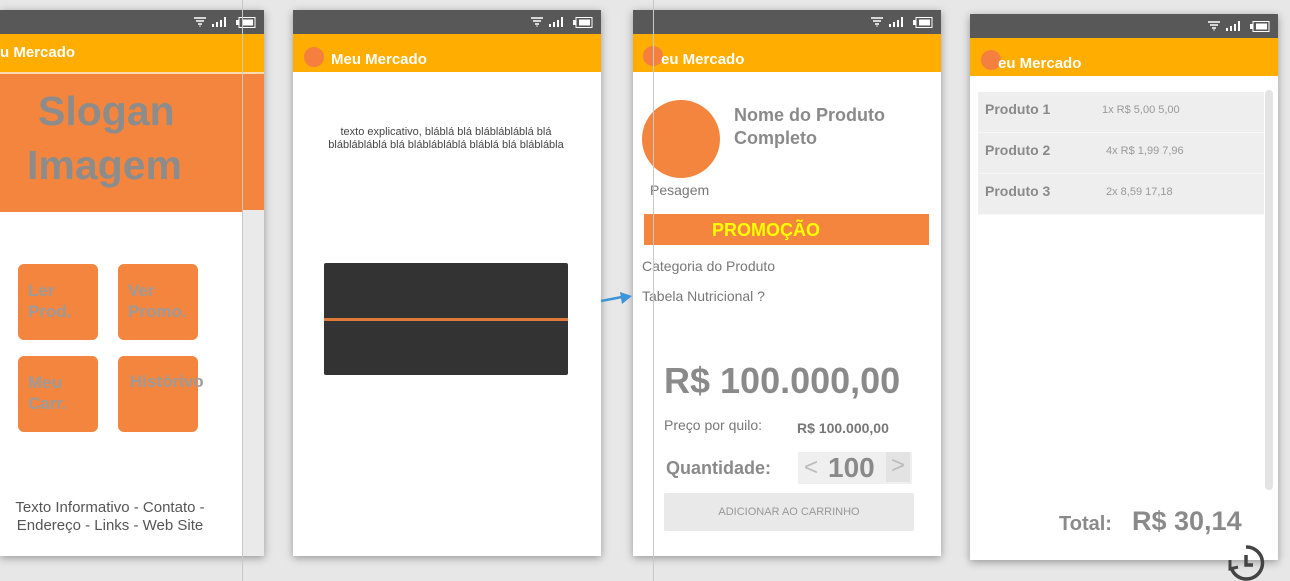 The width and height of the screenshot is (1290, 581). Describe the element at coordinates (1018, 191) in the screenshot. I see `cart-item-name: Produto 3` at that location.